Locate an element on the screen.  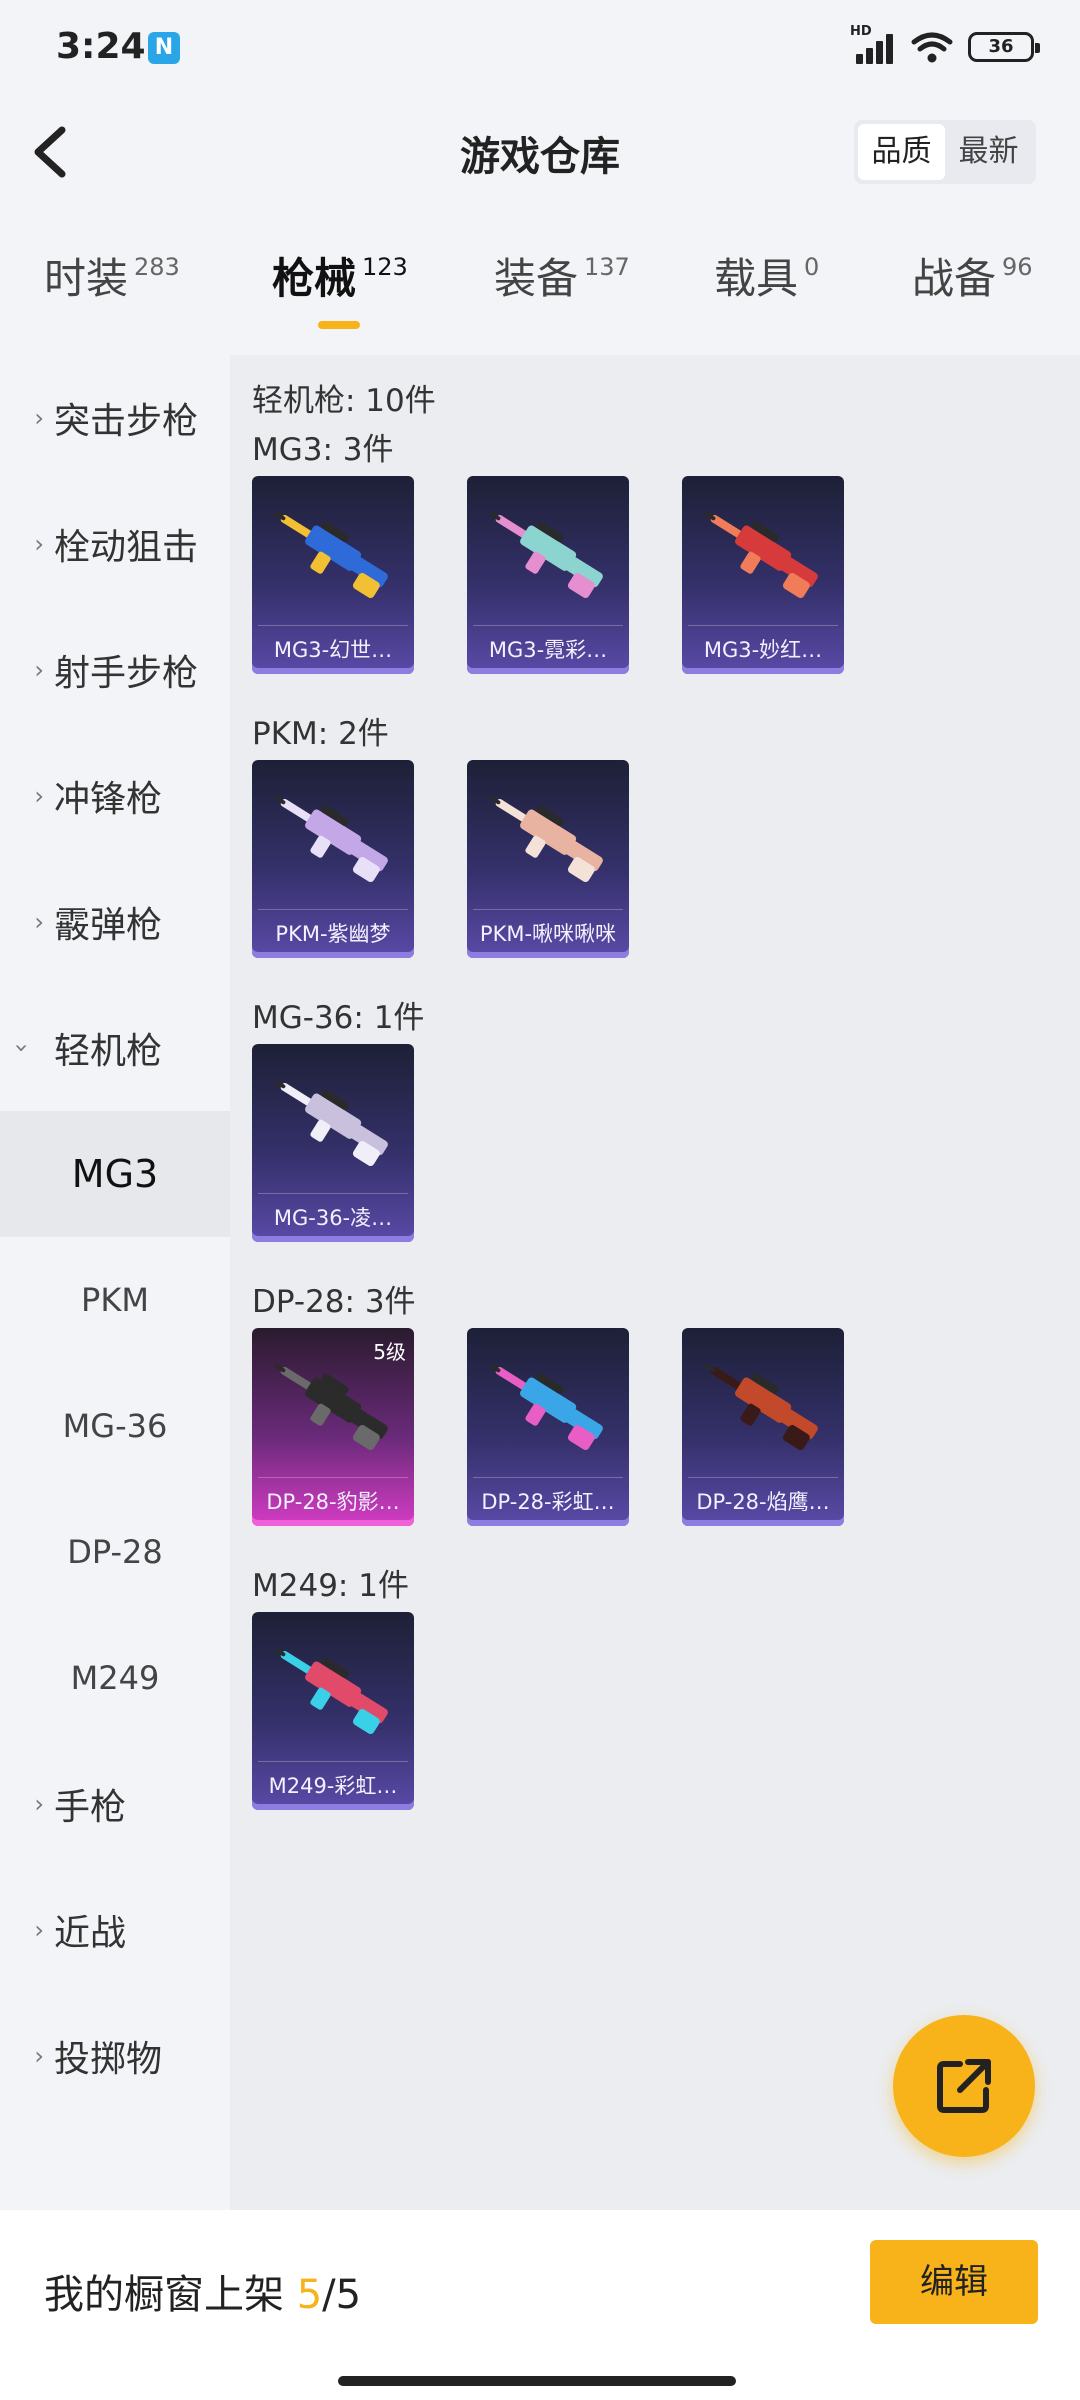
tab-count: 283 is located at coordinates (157, 267).